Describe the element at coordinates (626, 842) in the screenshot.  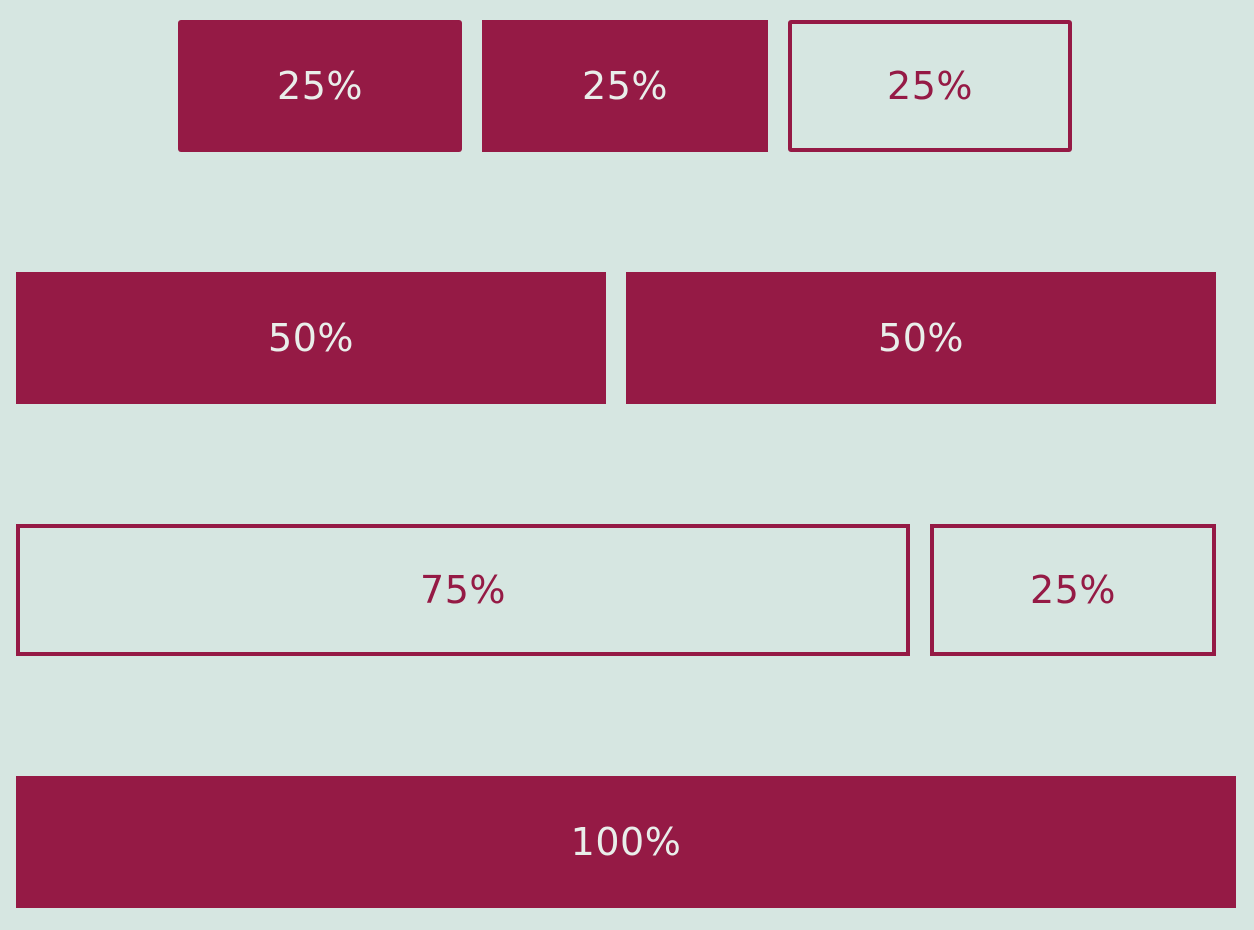
I see `width-100-button: 100%` at that location.